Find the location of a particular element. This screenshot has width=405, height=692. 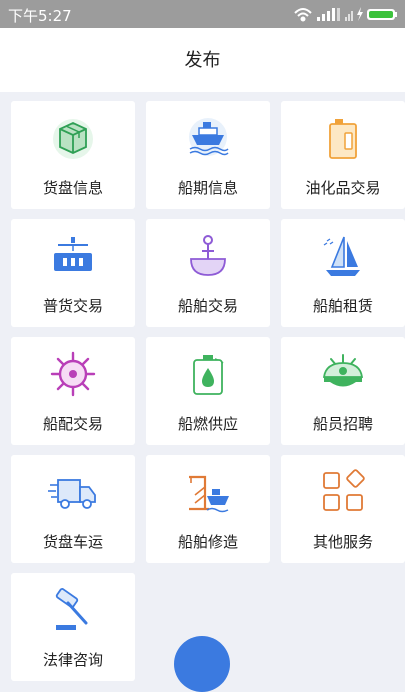

card-cargo-truck-transport: 货盘车运 is located at coordinates (73, 509).